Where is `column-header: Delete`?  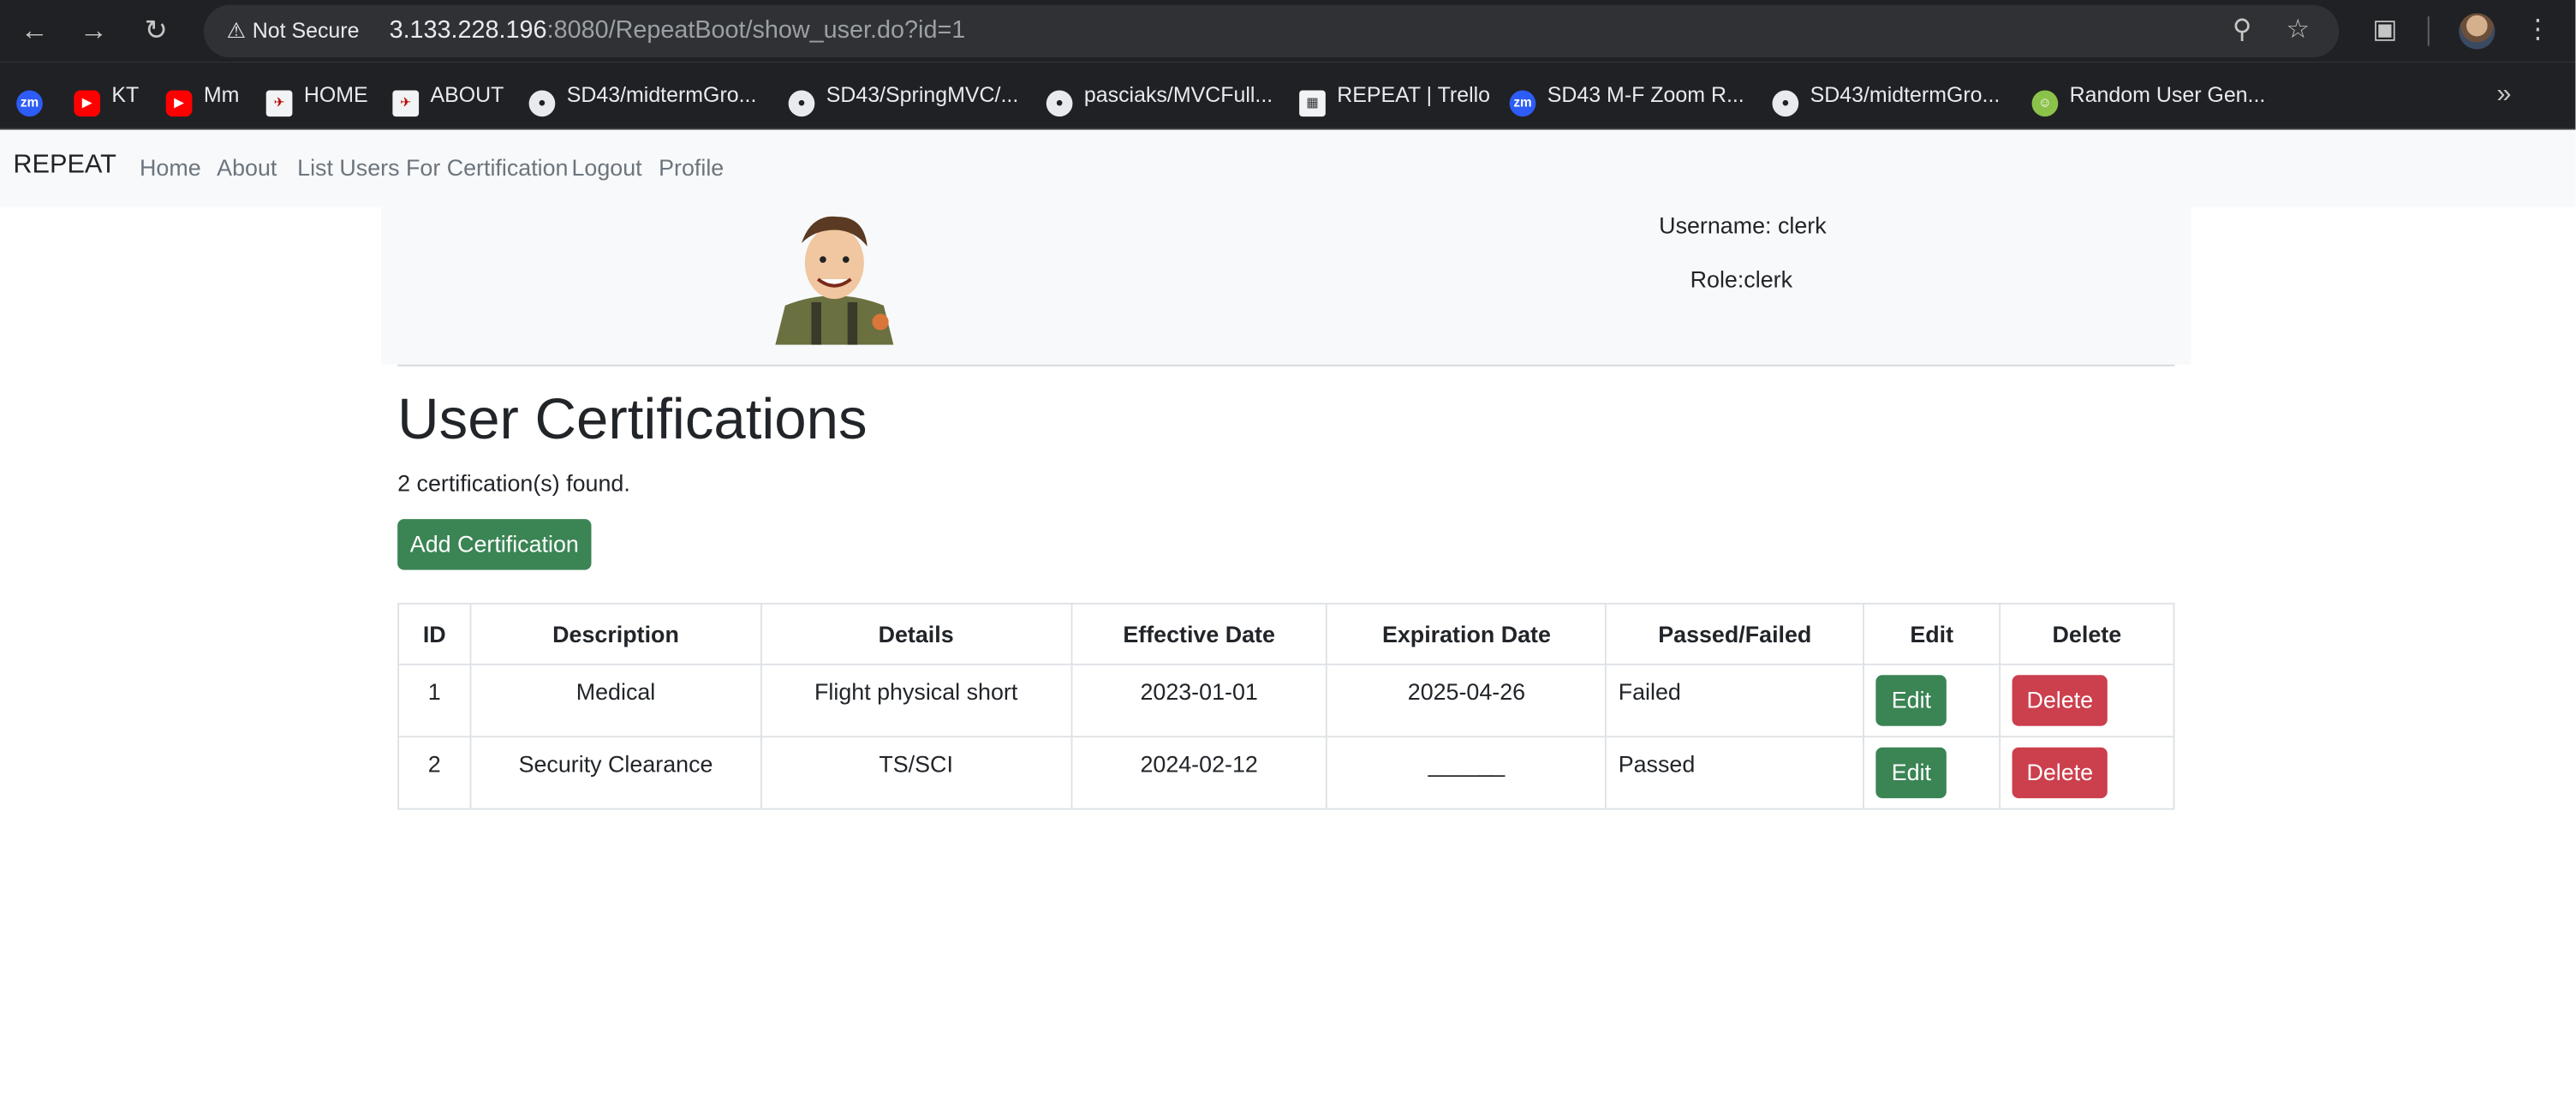
column-header: Delete is located at coordinates (2087, 633).